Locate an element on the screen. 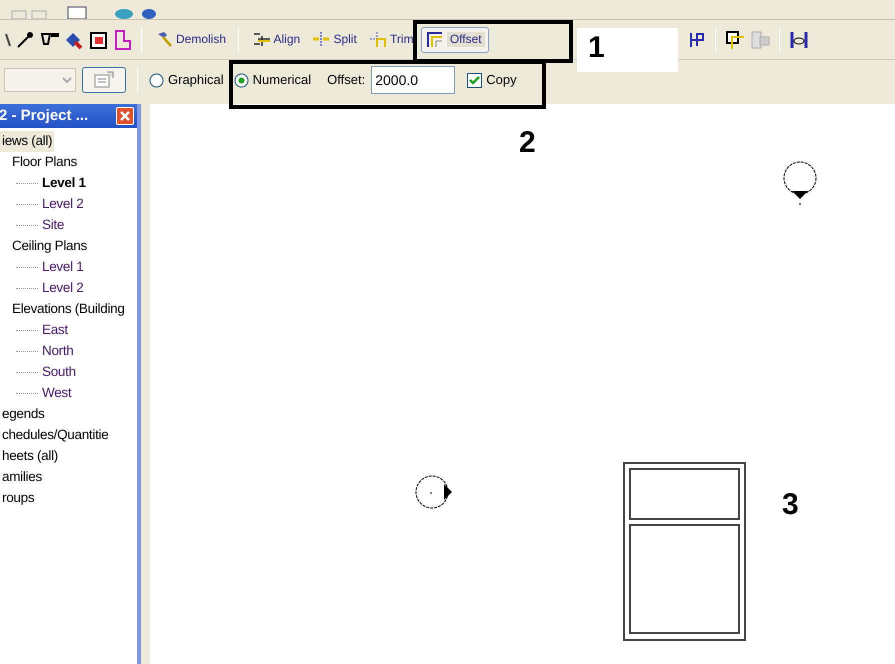 The image size is (895, 664). tree-item: Floor Plans is located at coordinates (44, 162).